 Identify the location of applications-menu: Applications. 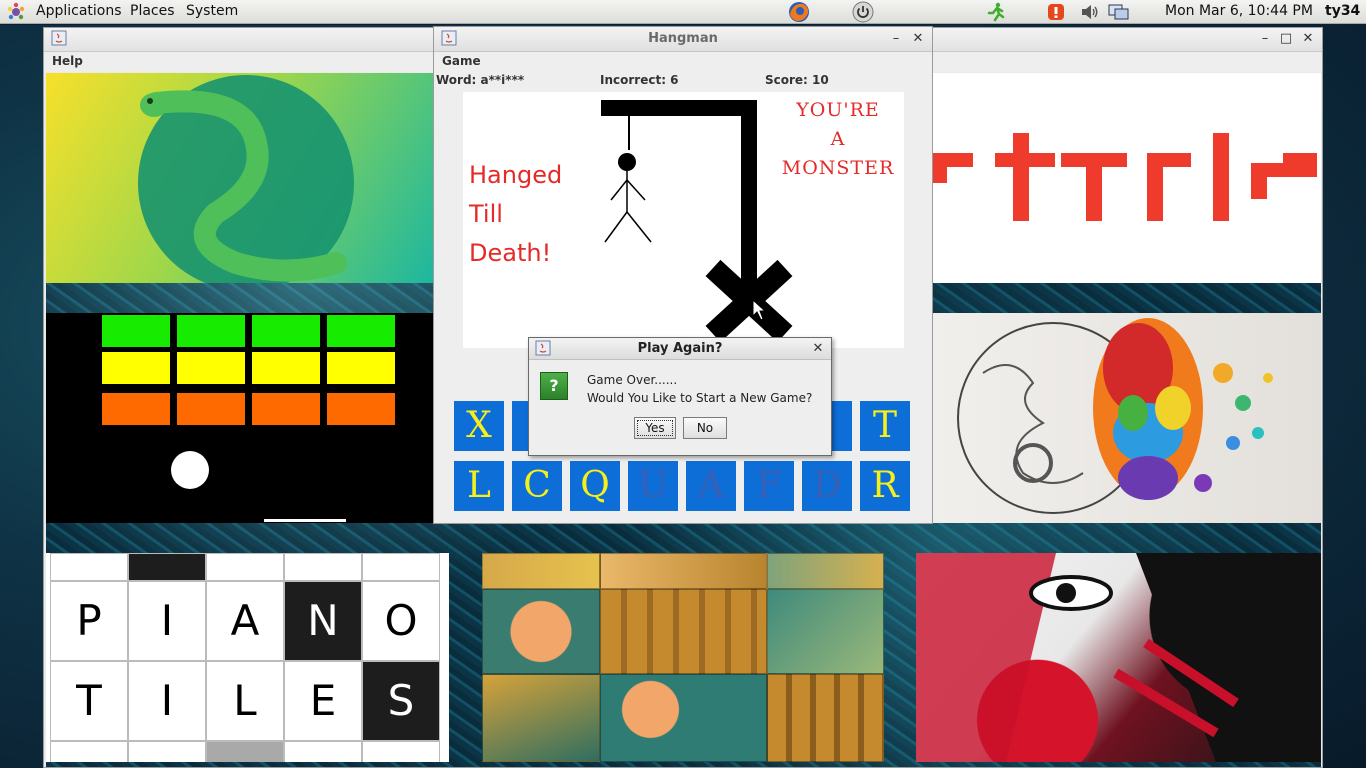
(79, 11).